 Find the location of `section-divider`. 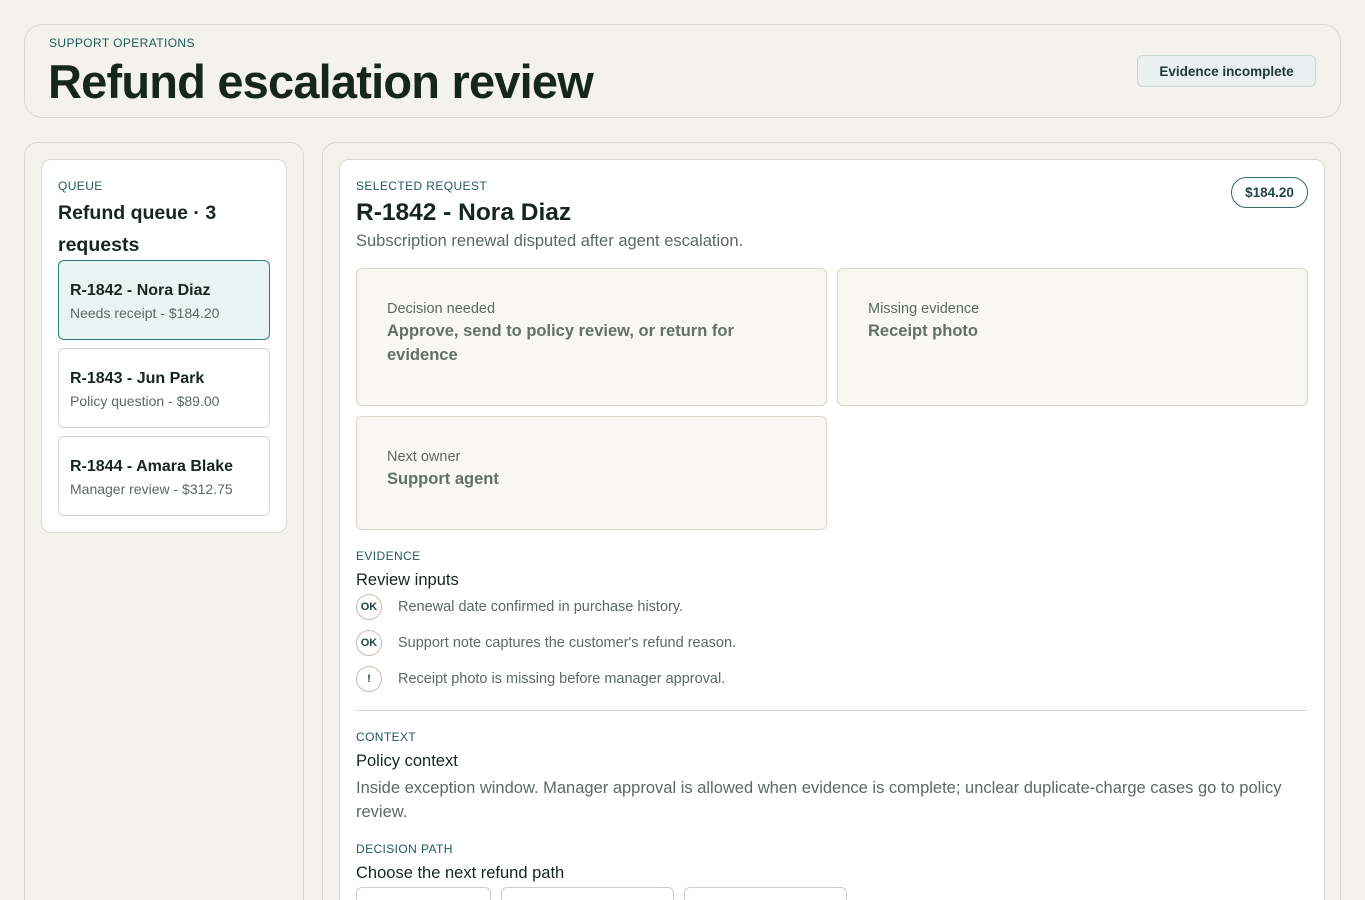

section-divider is located at coordinates (831, 710).